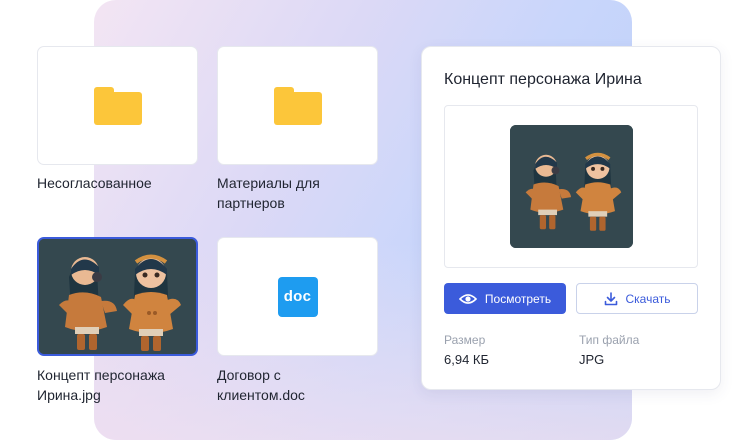  I want to click on file-type-label: Тип файла, so click(609, 340).